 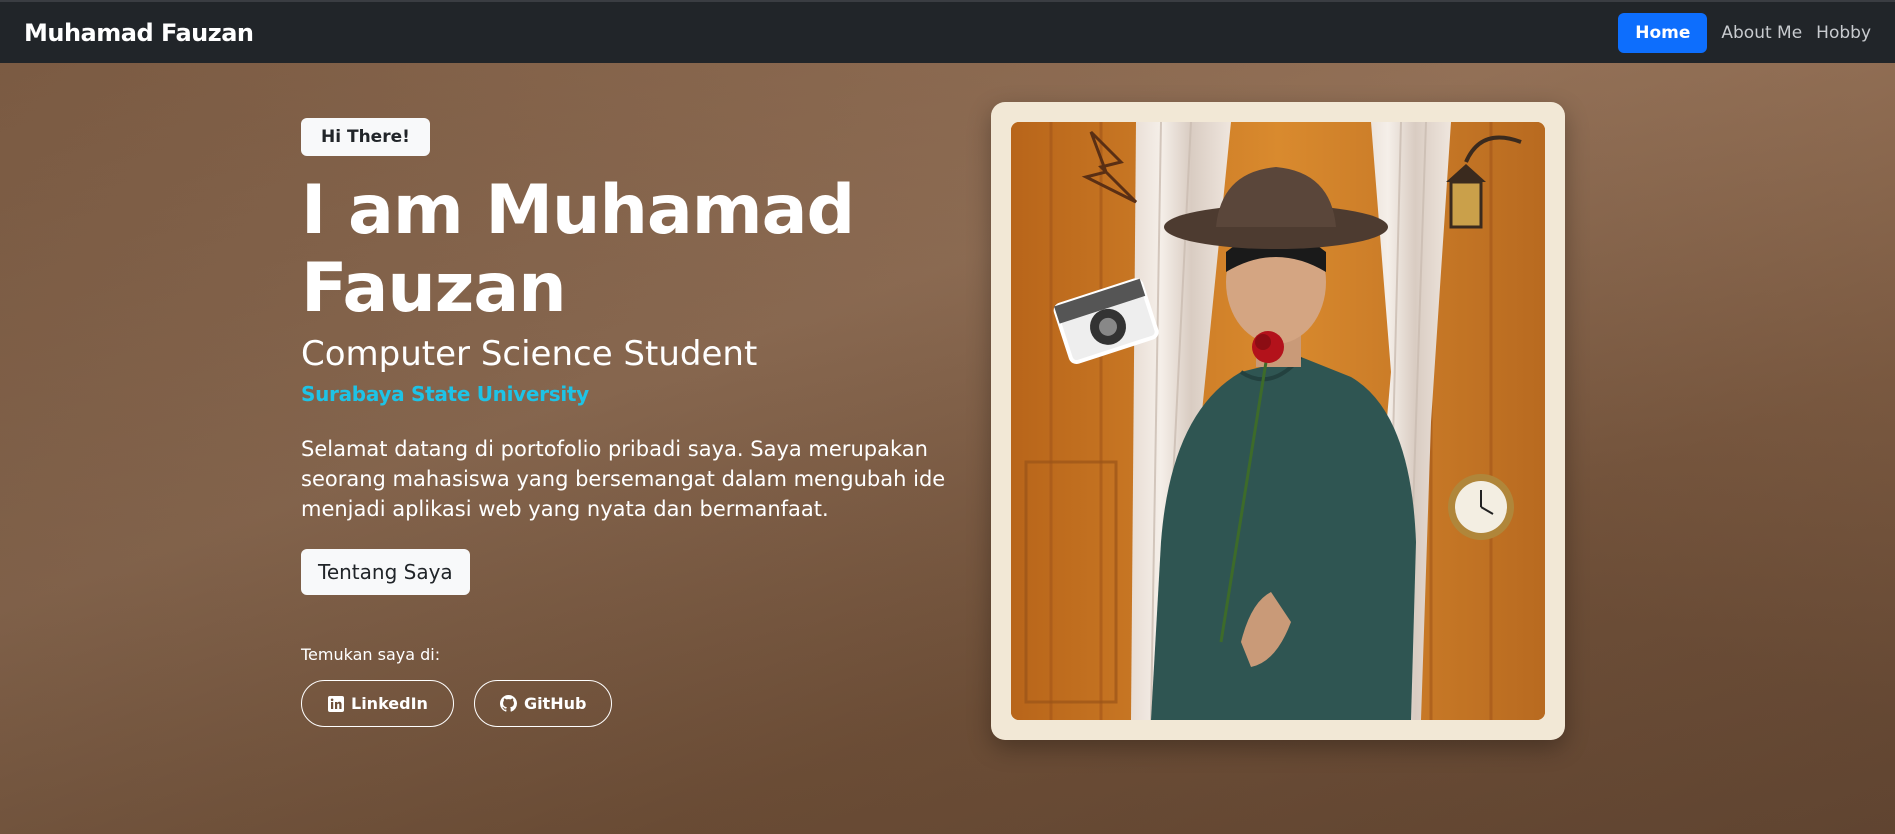 I want to click on brand-name: Muhamad Fauzan, so click(x=139, y=33).